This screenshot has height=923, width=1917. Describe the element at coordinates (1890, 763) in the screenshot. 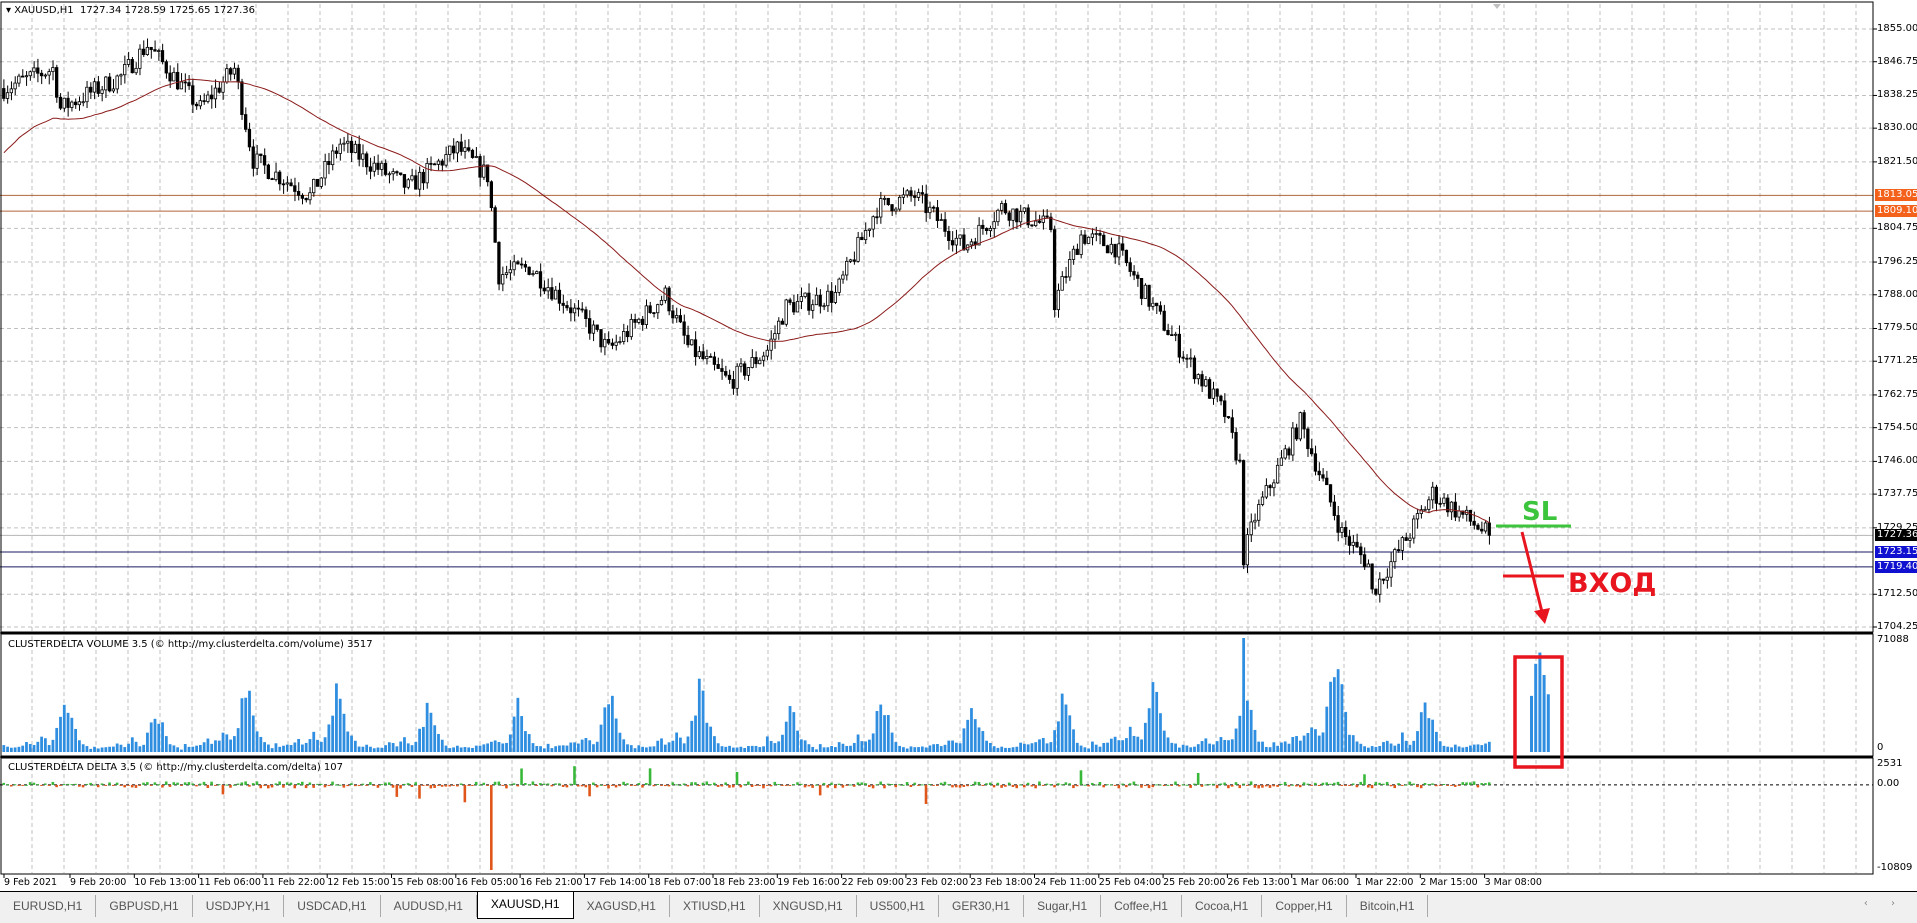

I see `delta-max-label: 2531` at that location.